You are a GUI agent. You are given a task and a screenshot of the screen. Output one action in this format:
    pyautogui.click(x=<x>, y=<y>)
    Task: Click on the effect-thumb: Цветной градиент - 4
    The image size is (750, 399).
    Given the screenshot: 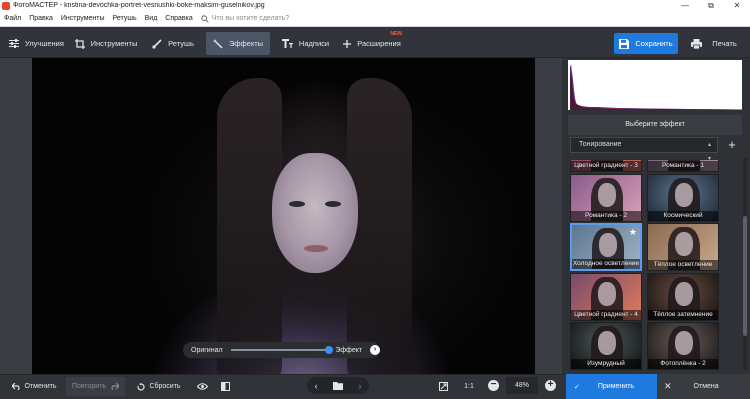 What is the action you would take?
    pyautogui.click(x=606, y=297)
    